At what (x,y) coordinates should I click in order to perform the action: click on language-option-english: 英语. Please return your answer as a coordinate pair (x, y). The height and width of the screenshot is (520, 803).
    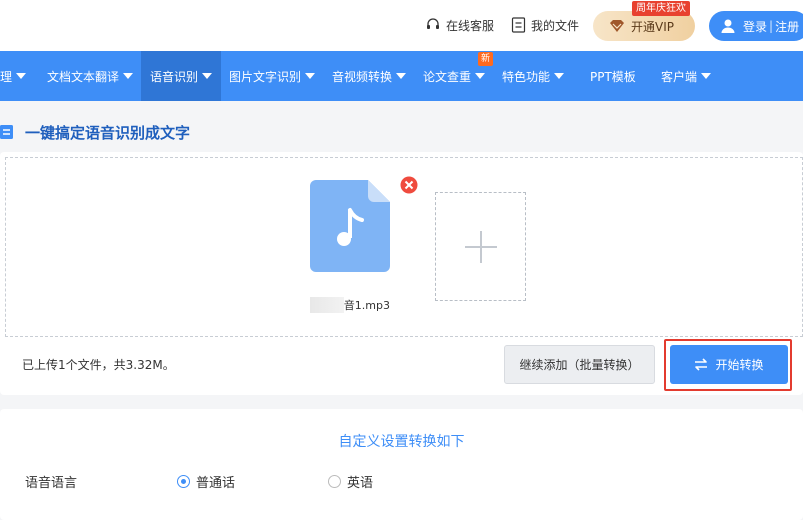
    Looking at the image, I should click on (351, 481).